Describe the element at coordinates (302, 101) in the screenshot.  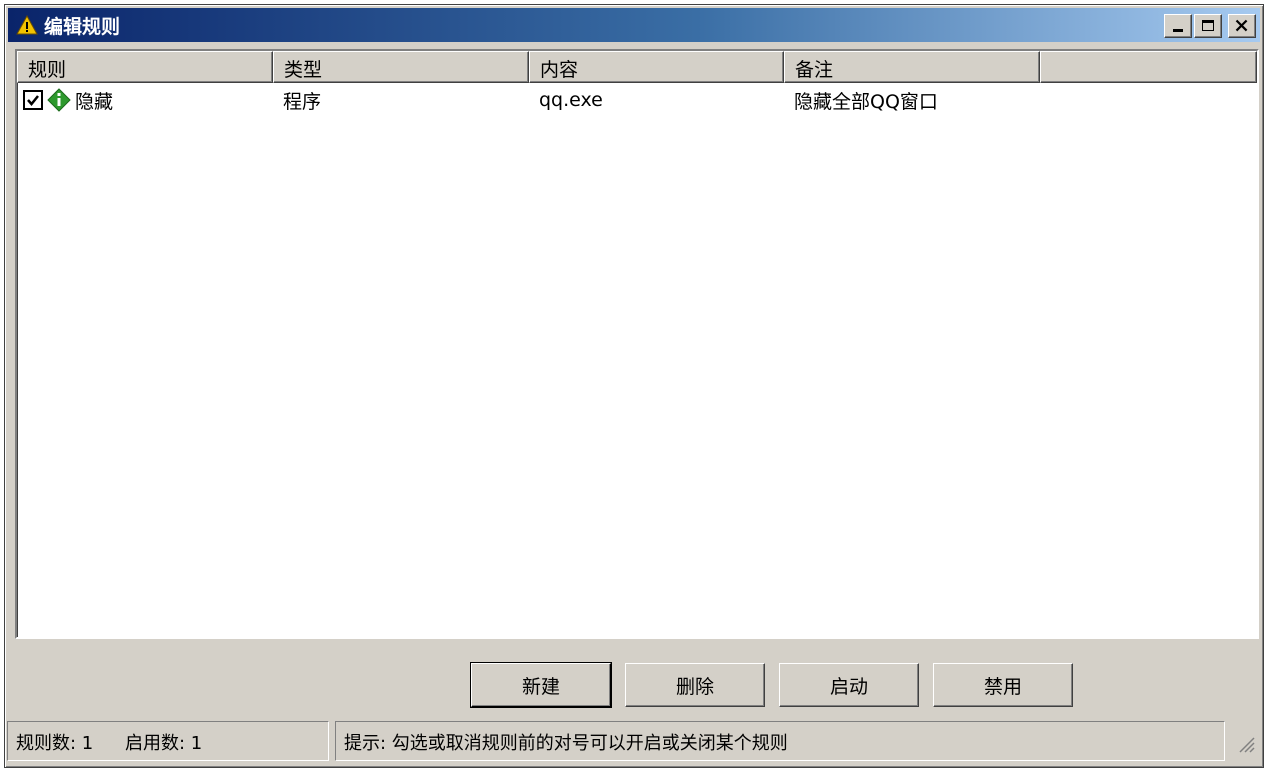
I see `rule-type: 程序` at that location.